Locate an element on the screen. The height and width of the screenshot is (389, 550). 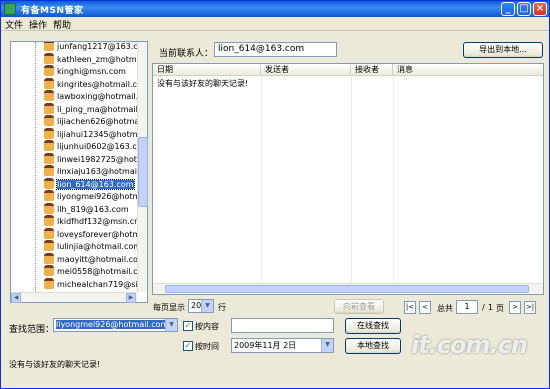
scroll-left-arrow-icon: ◀ is located at coordinates (16, 298).